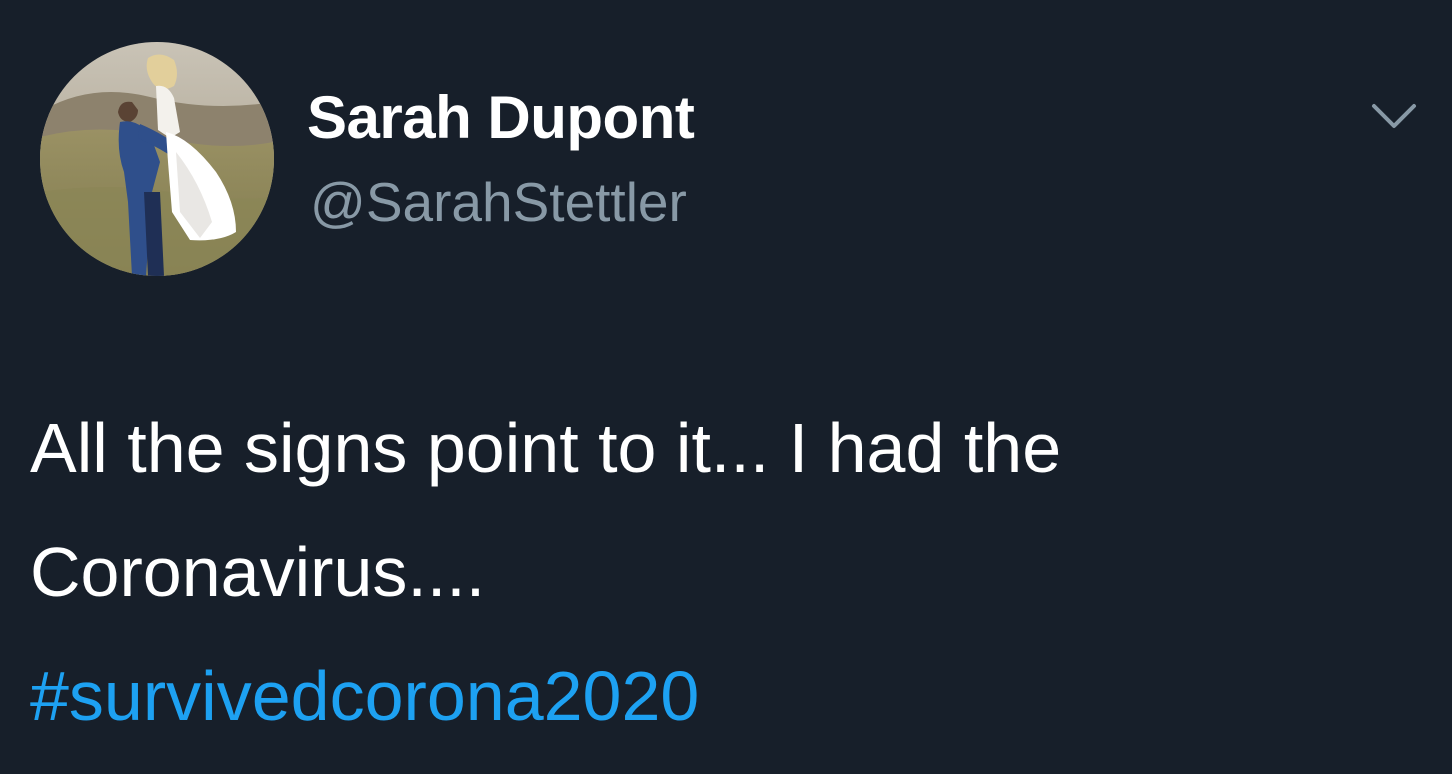 The image size is (1452, 774). Describe the element at coordinates (498, 202) in the screenshot. I see `author-handle: @SarahStettler` at that location.